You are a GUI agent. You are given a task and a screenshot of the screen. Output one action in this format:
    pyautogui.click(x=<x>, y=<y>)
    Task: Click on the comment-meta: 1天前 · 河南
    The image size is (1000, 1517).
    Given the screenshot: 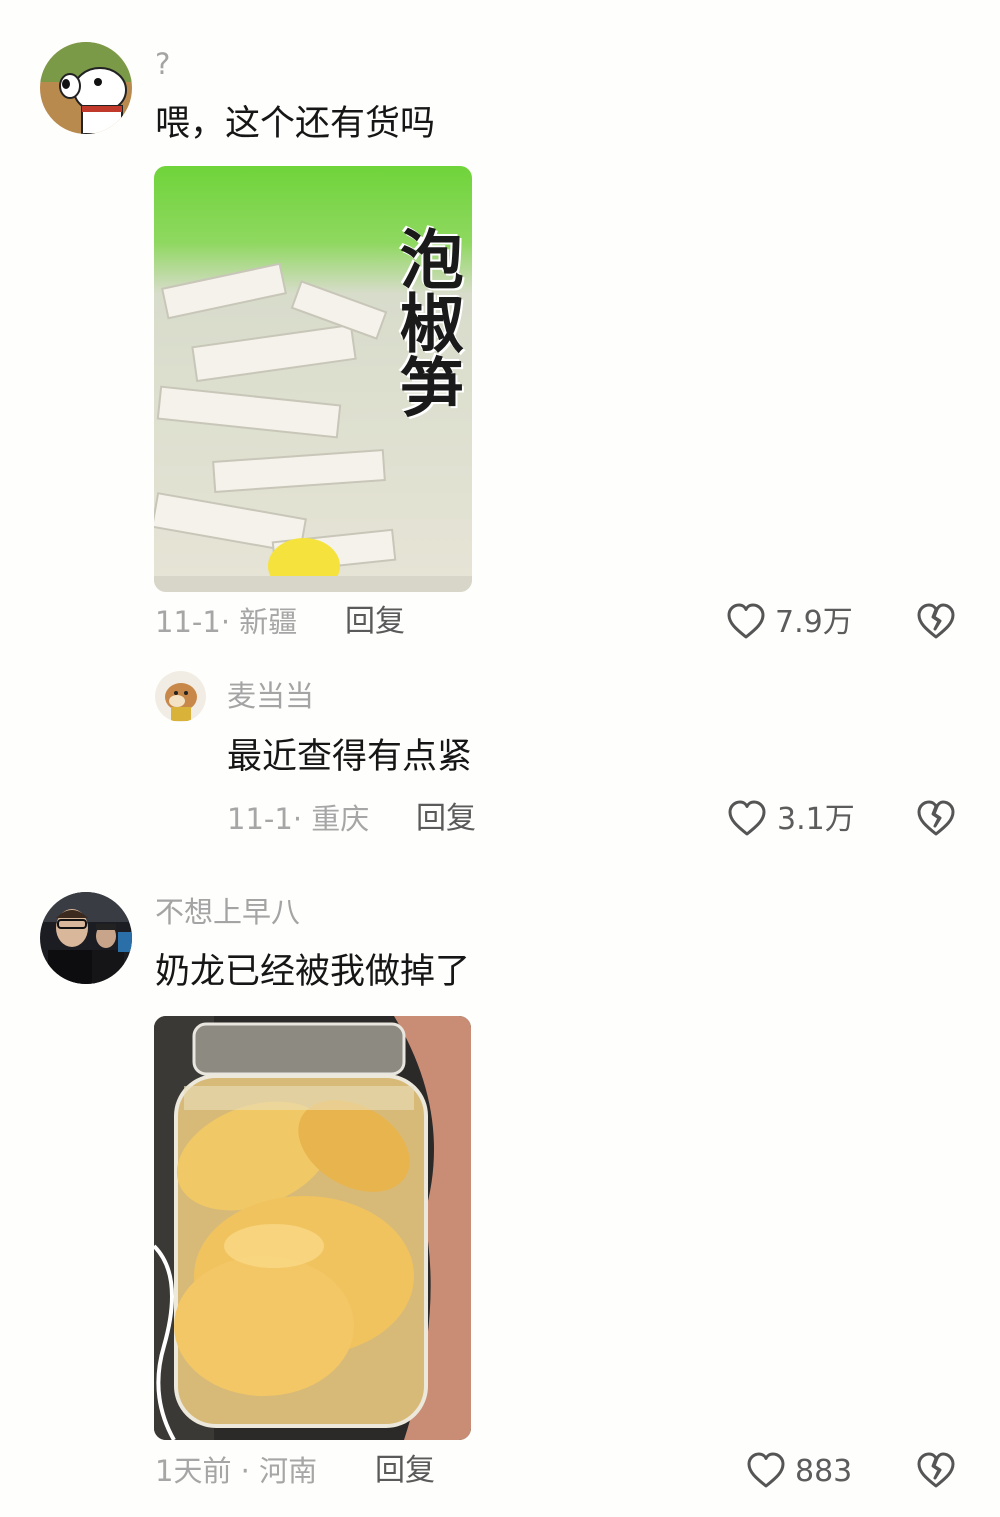 What is the action you would take?
    pyautogui.click(x=236, y=1471)
    